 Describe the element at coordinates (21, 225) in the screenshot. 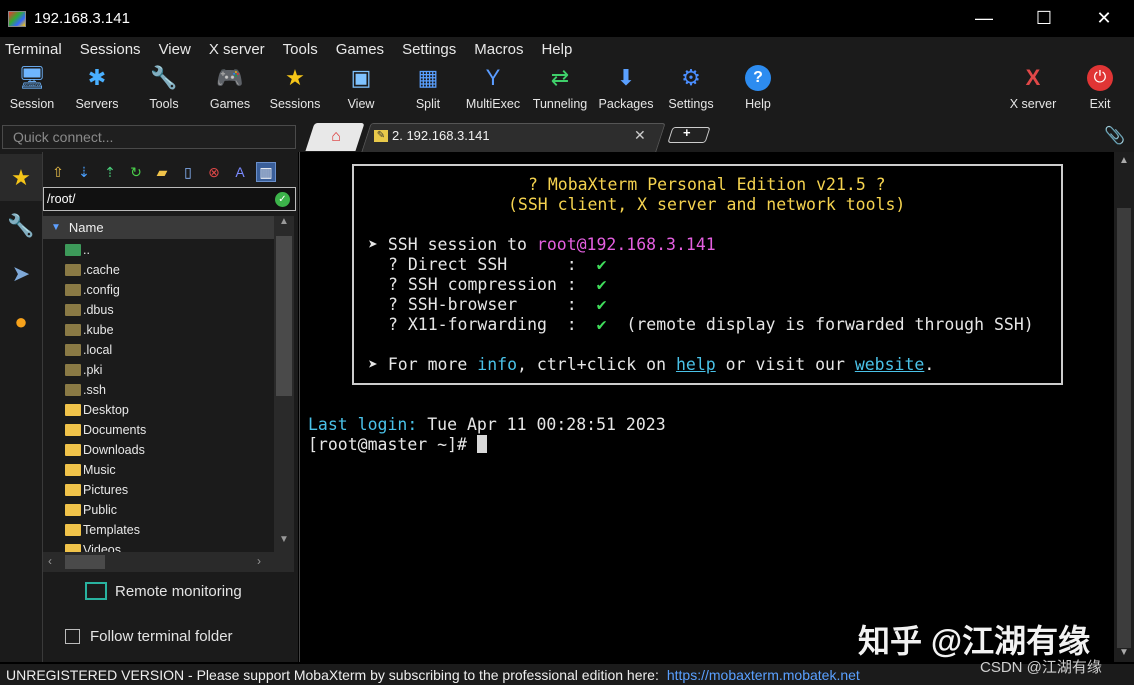

I see `tools-side-icon: 🔧` at that location.